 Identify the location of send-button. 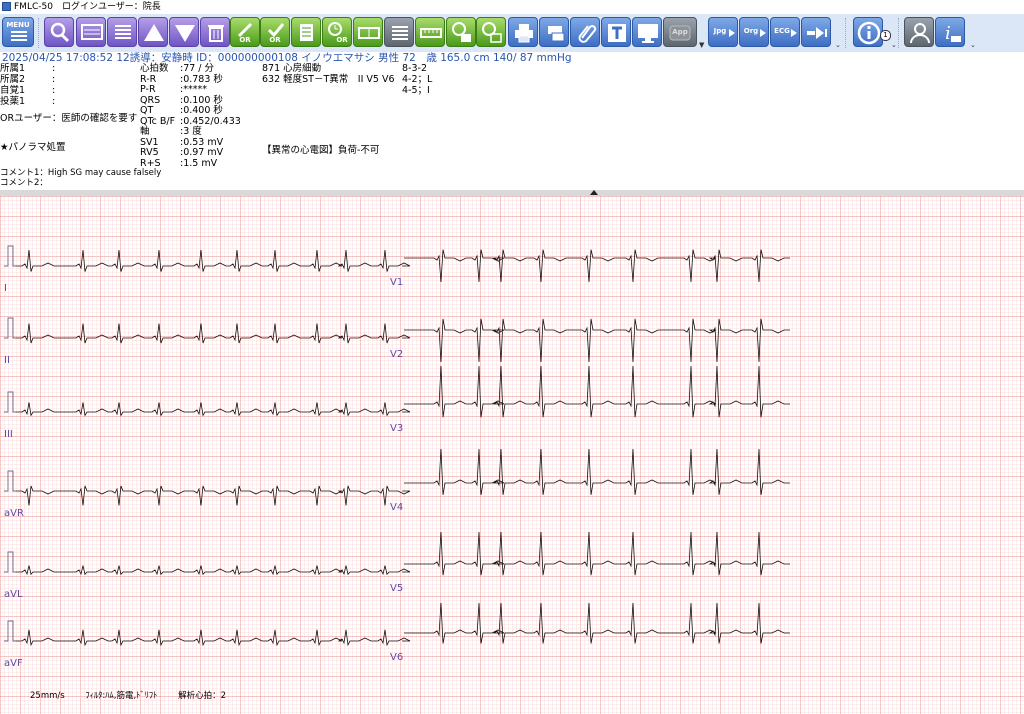
(816, 32).